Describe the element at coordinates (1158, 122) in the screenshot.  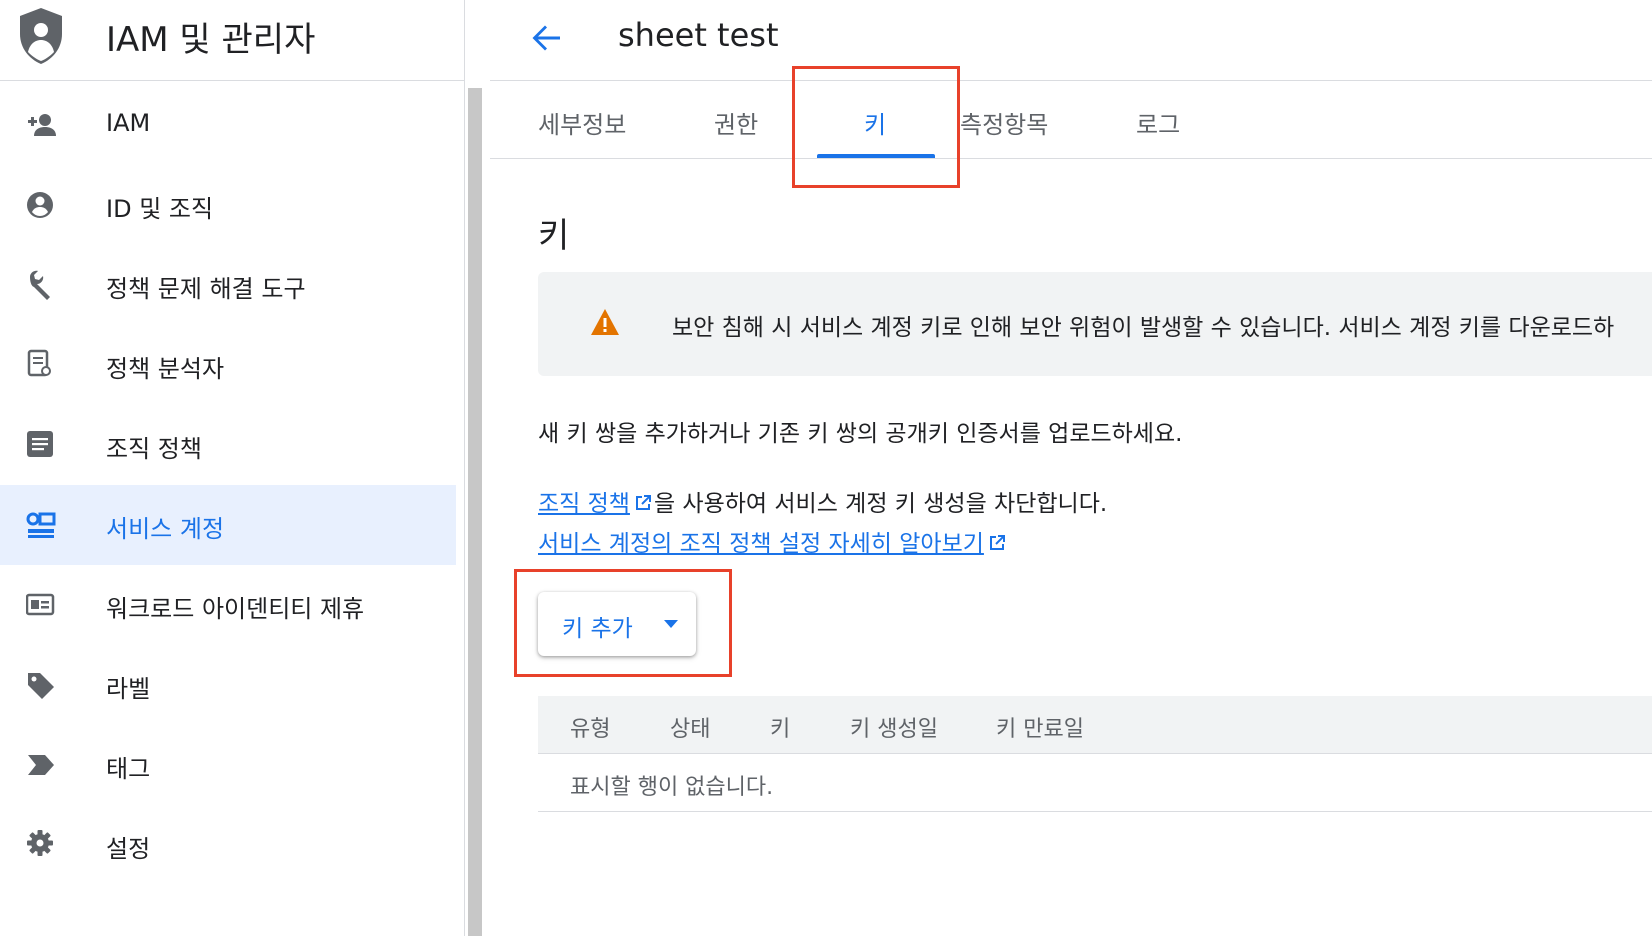
I see `tab-logs: 로그` at that location.